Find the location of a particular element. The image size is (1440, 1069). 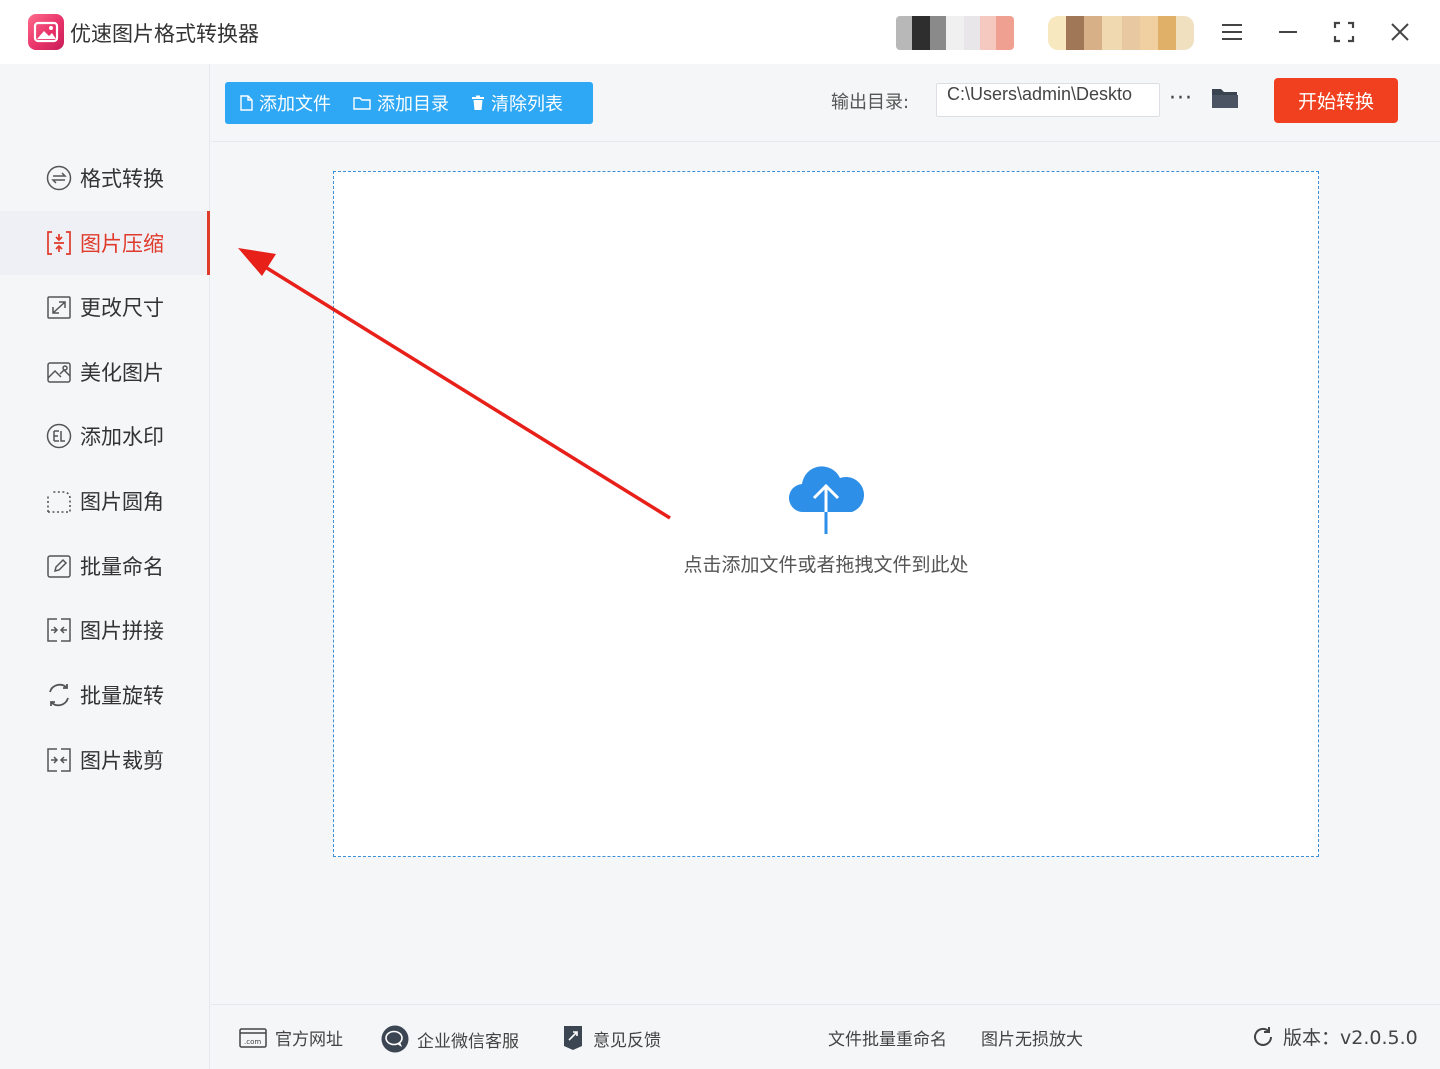

title-bar: 优速图片格式转换器 is located at coordinates (720, 32).